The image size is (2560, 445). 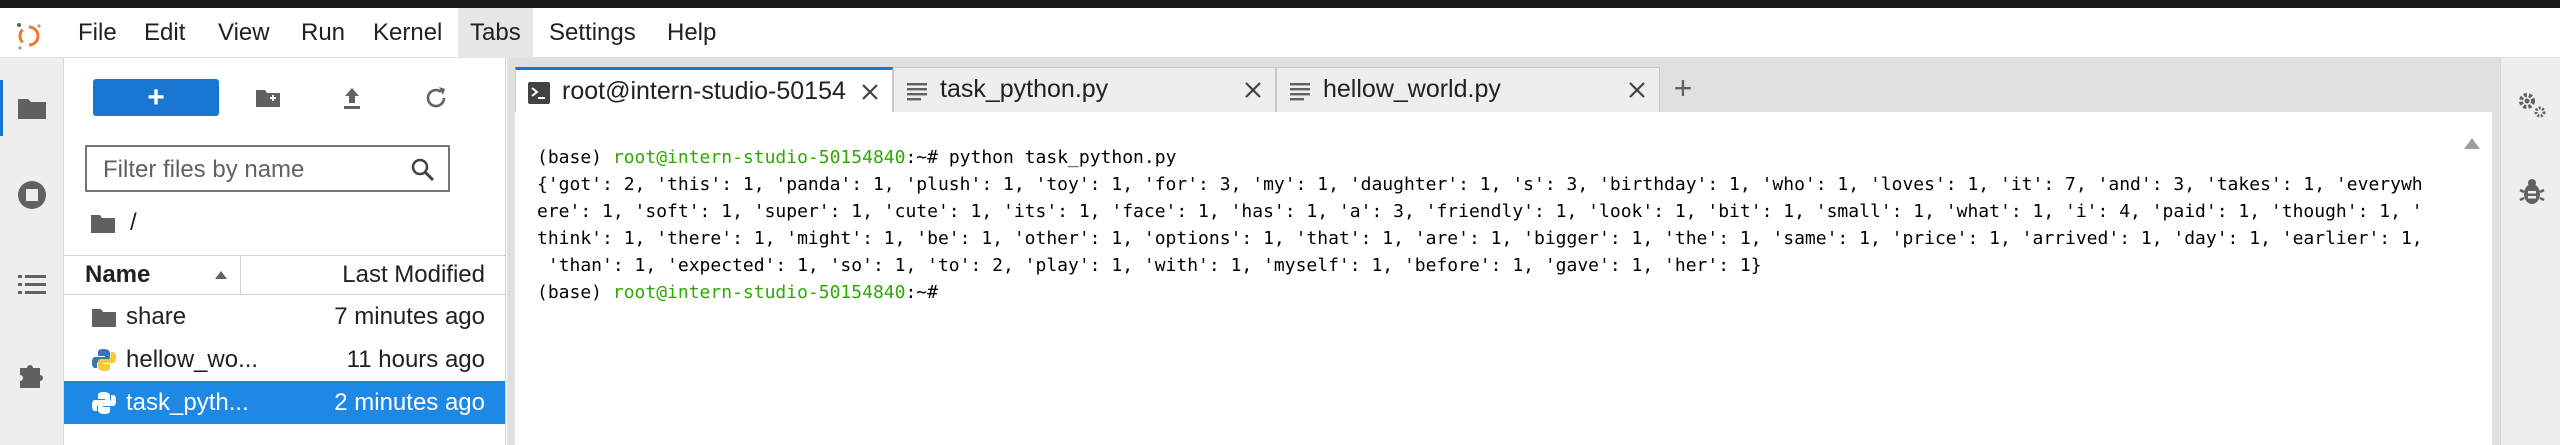 I want to click on tab-bar: root@intern-studio-50154 task_python.py, so click(x=1507, y=90).